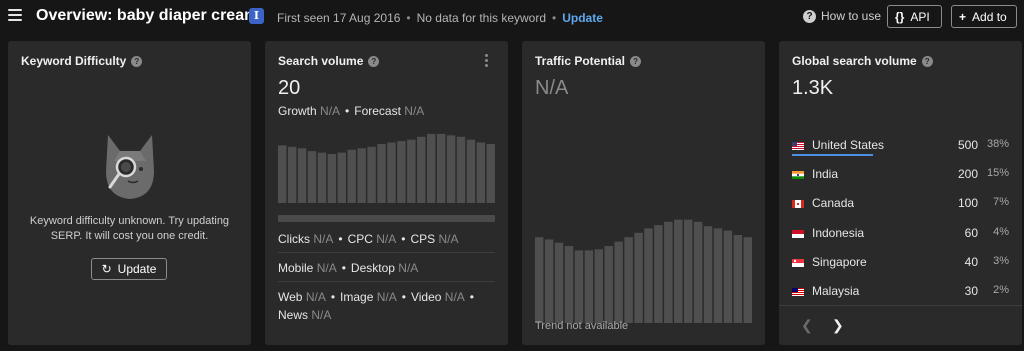 Image resolution: width=1024 pixels, height=351 pixels. What do you see at coordinates (372, 268) in the screenshot?
I see `desktop-label: Desktop` at bounding box center [372, 268].